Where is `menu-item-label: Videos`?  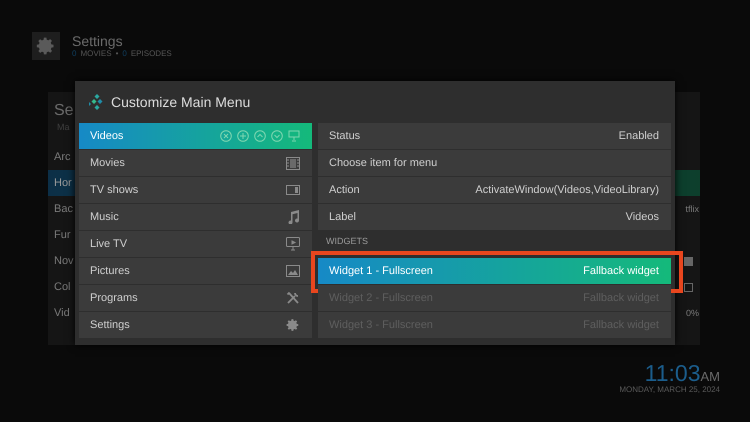 menu-item-label: Videos is located at coordinates (107, 136).